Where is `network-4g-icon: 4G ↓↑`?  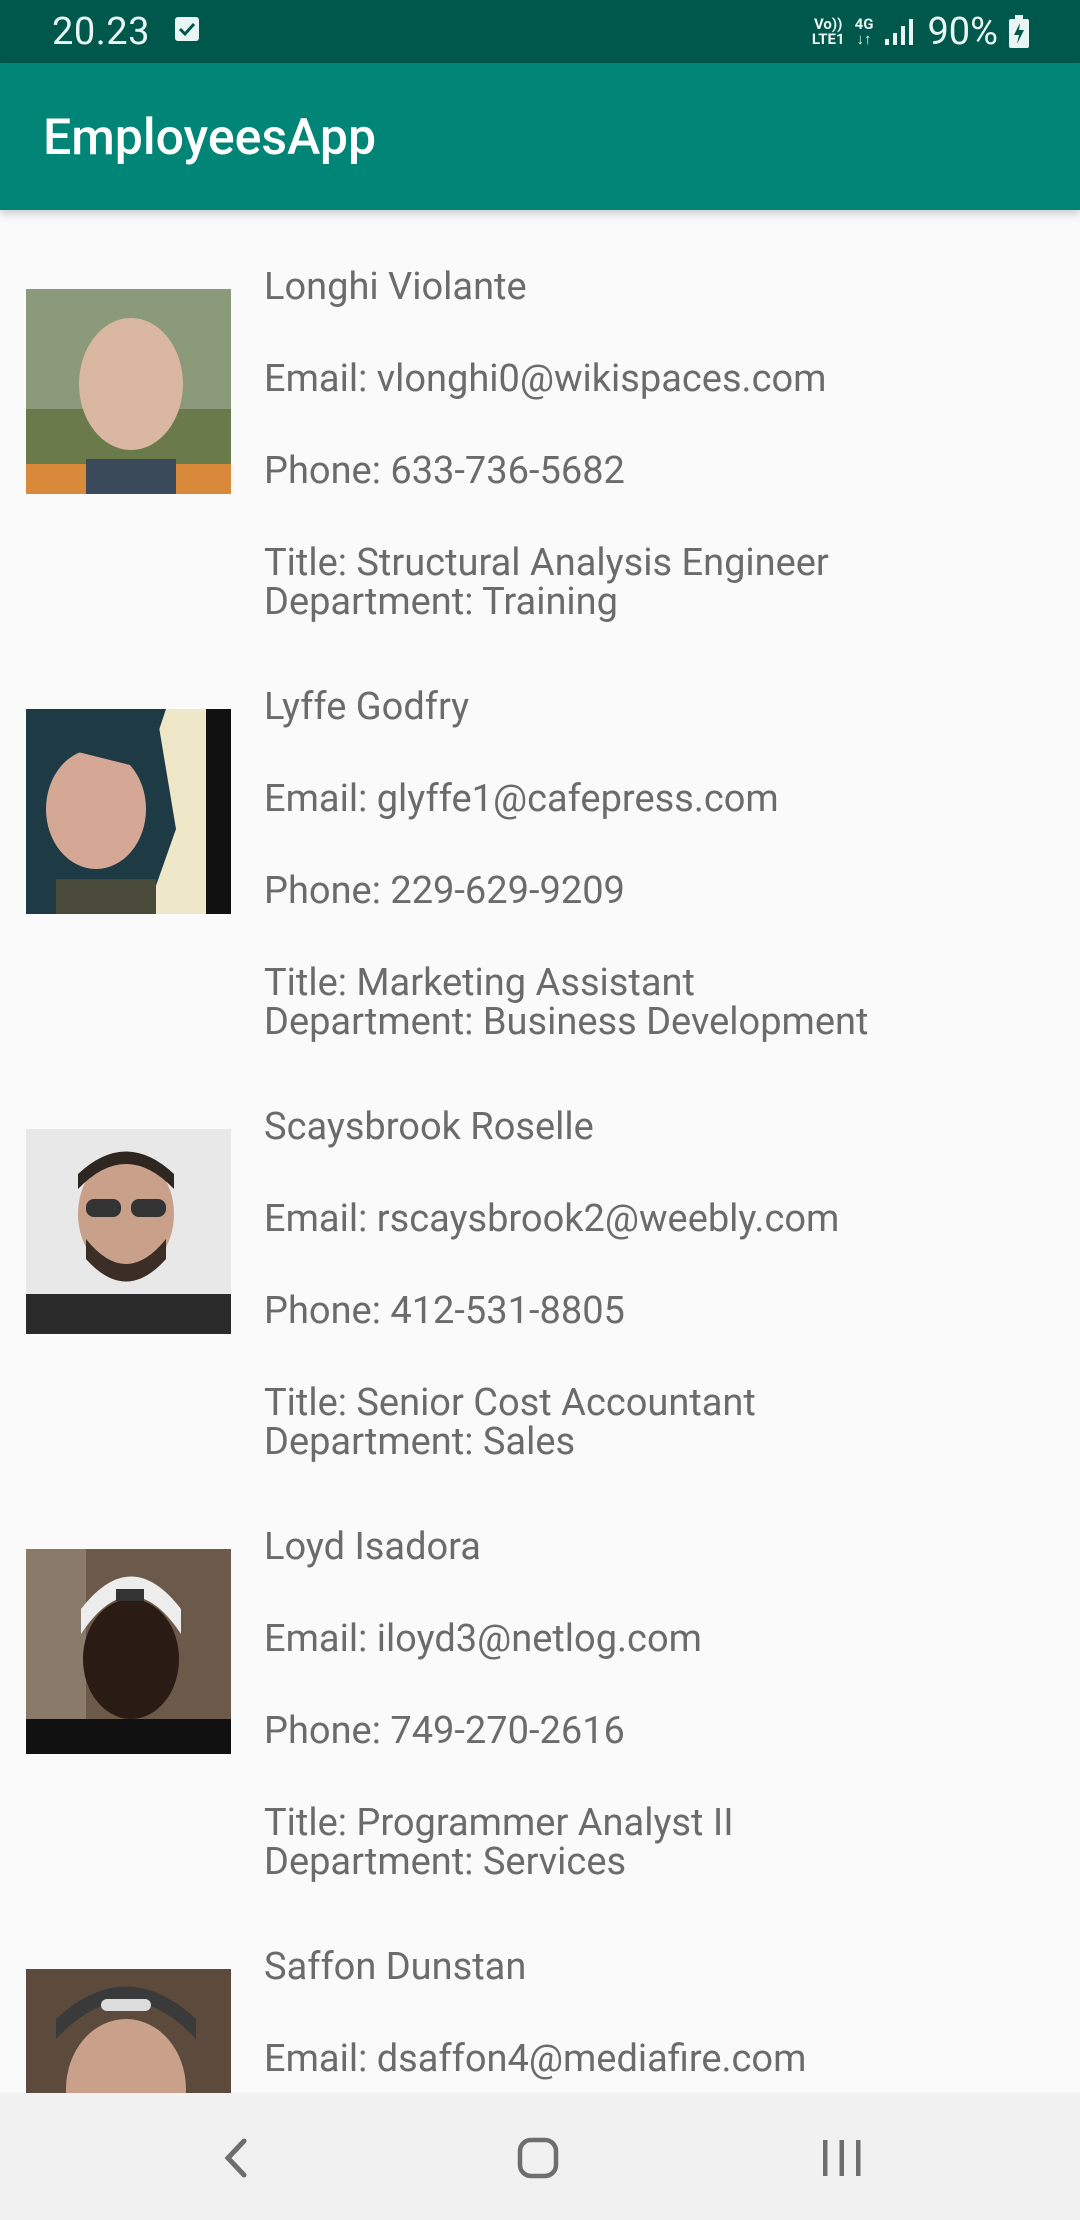
network-4g-icon: 4G ↓↑ is located at coordinates (864, 31).